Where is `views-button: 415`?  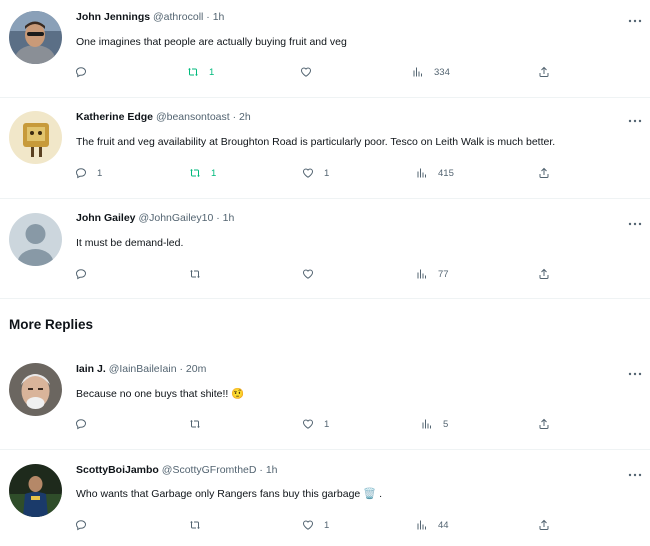 views-button: 415 is located at coordinates (435, 173).